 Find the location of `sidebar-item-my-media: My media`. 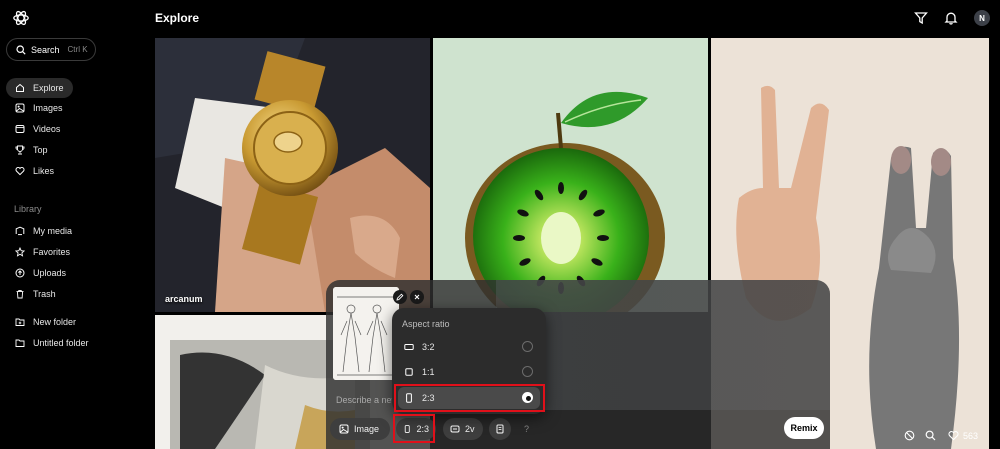

sidebar-item-my-media: My media is located at coordinates (43, 231).